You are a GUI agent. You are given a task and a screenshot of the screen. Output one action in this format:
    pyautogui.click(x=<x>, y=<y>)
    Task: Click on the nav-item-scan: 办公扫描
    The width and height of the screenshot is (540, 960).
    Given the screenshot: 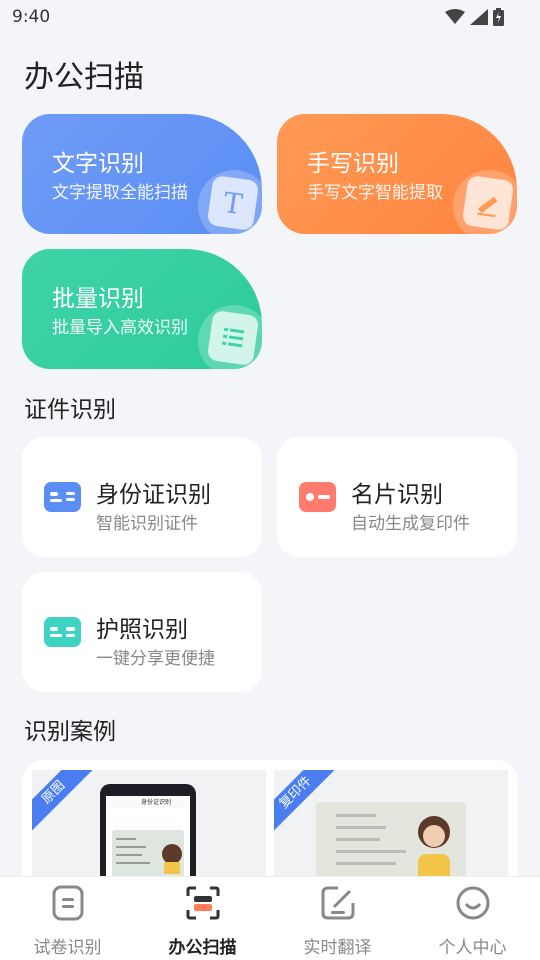 What is the action you would take?
    pyautogui.click(x=202, y=918)
    